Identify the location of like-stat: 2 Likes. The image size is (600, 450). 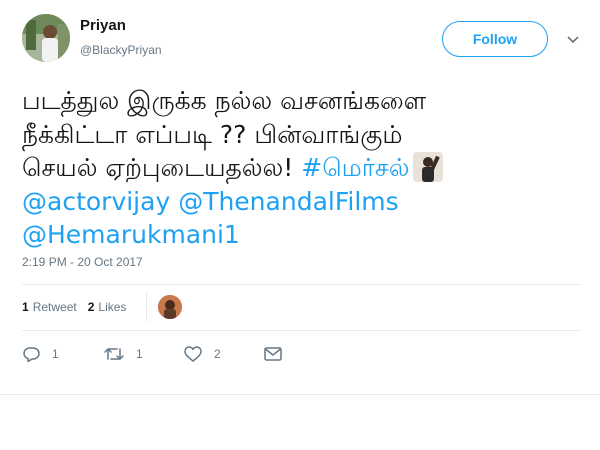
(107, 307).